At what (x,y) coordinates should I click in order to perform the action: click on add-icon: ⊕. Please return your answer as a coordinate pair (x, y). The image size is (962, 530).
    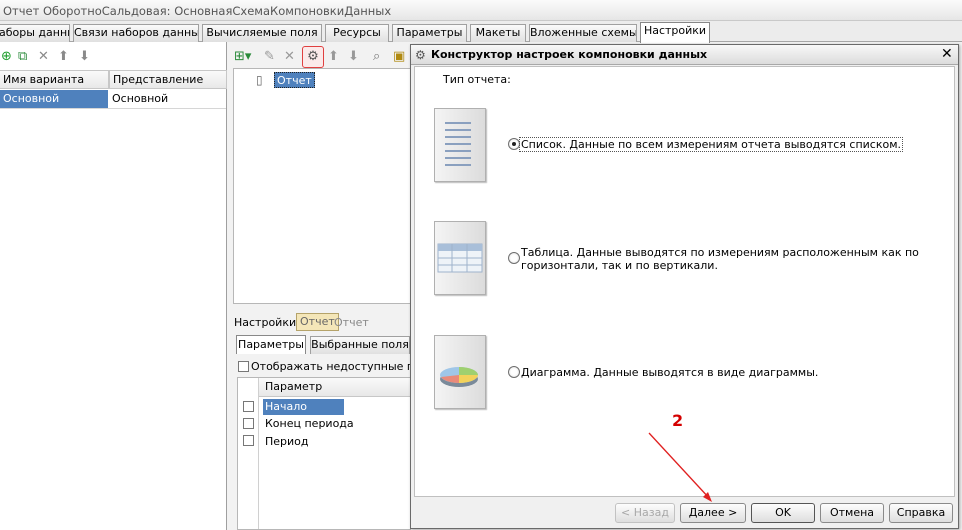
    Looking at the image, I should click on (6, 57).